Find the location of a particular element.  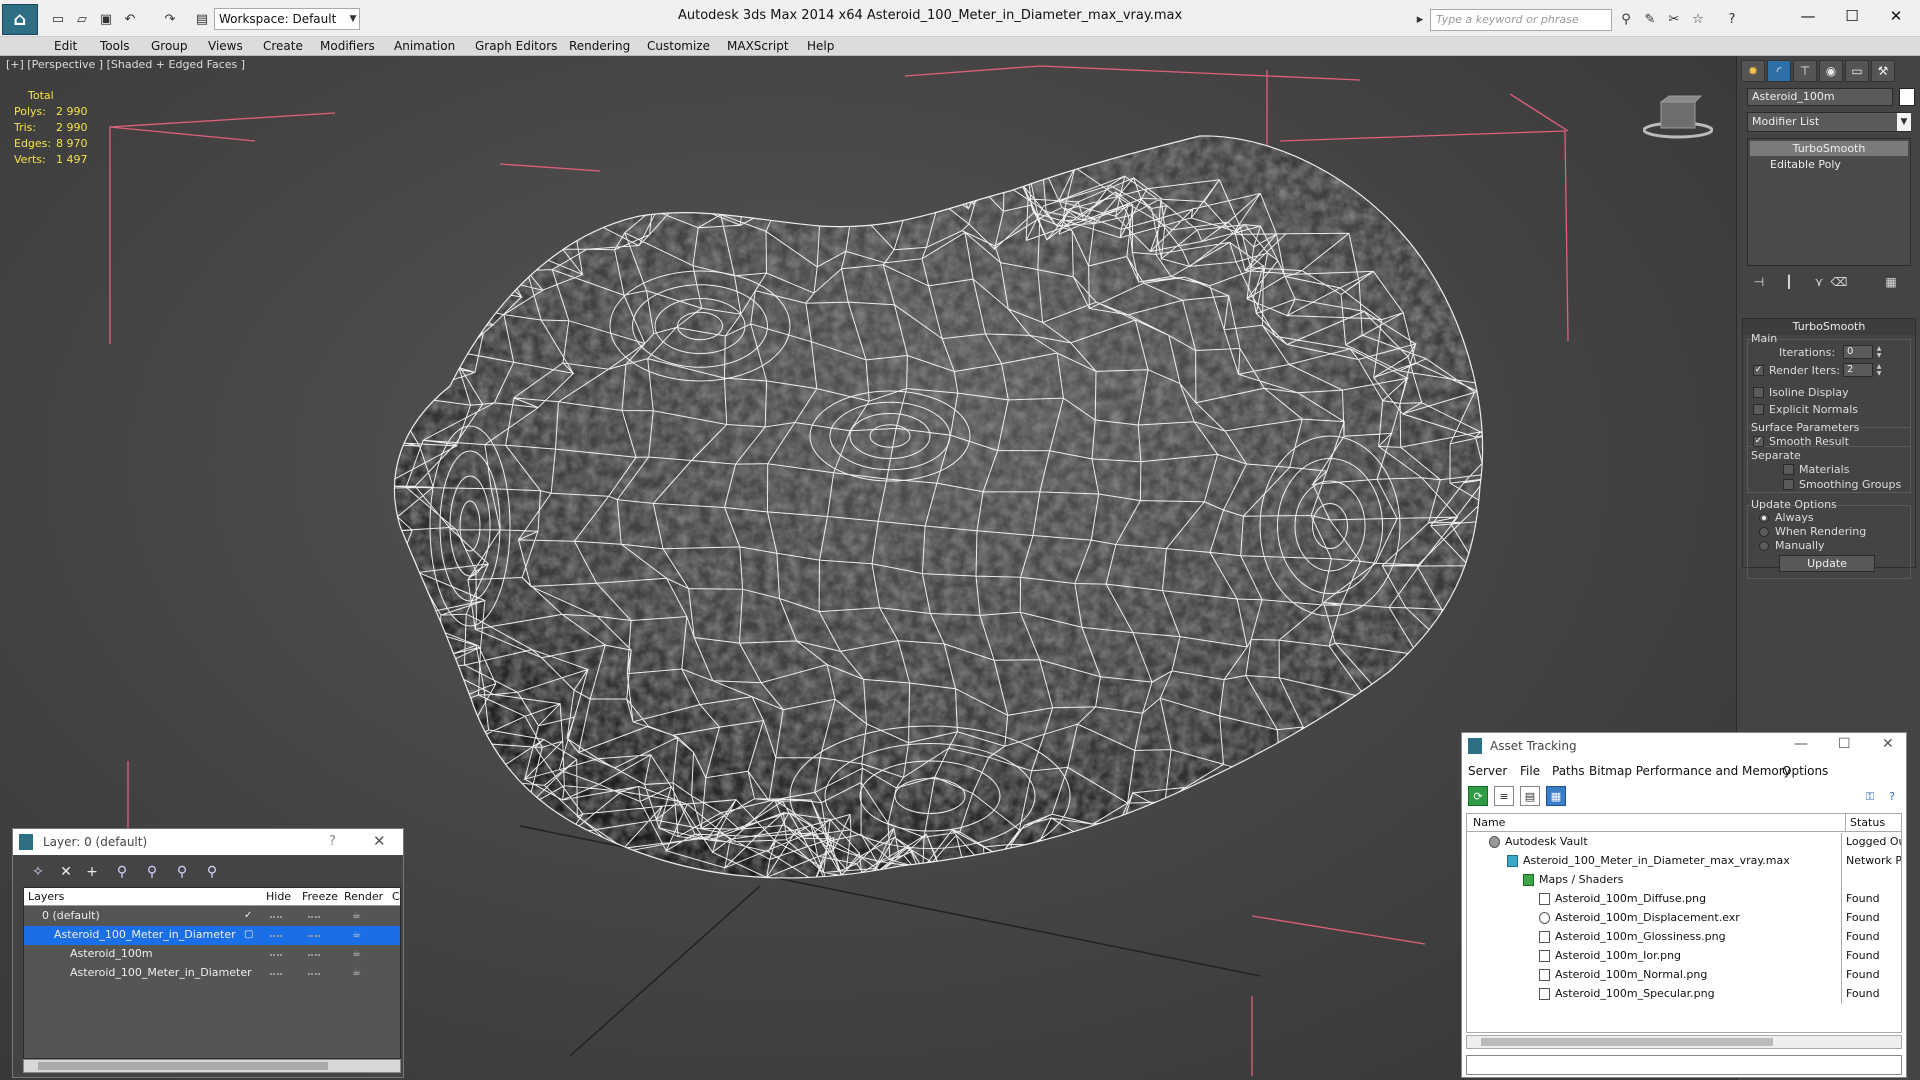

smooth-result-checkbox: ✓ is located at coordinates (1758, 441).